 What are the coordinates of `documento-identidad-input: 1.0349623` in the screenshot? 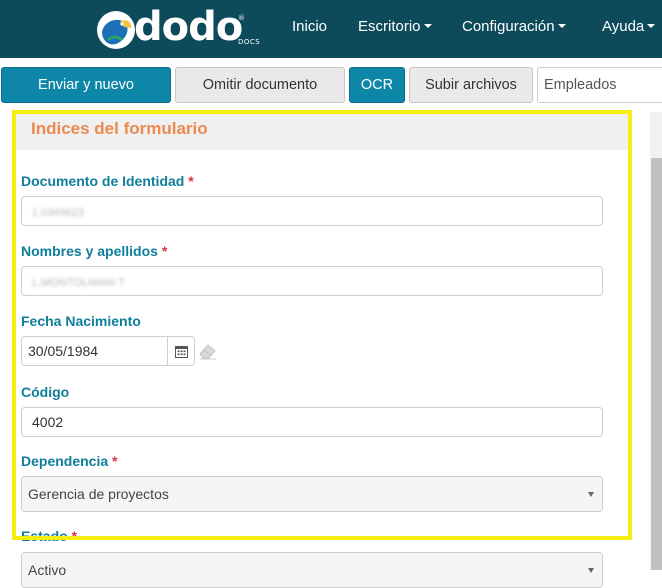 It's located at (312, 211).